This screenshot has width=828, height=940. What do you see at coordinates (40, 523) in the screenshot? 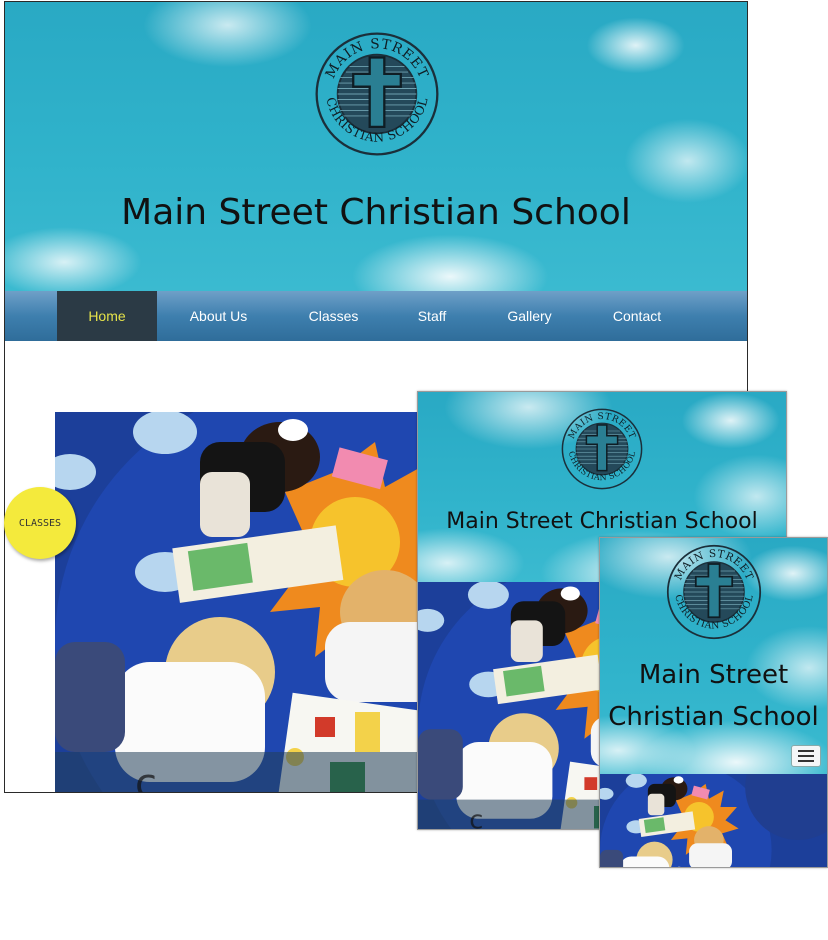
I see `classes-badge: CLASSES` at bounding box center [40, 523].